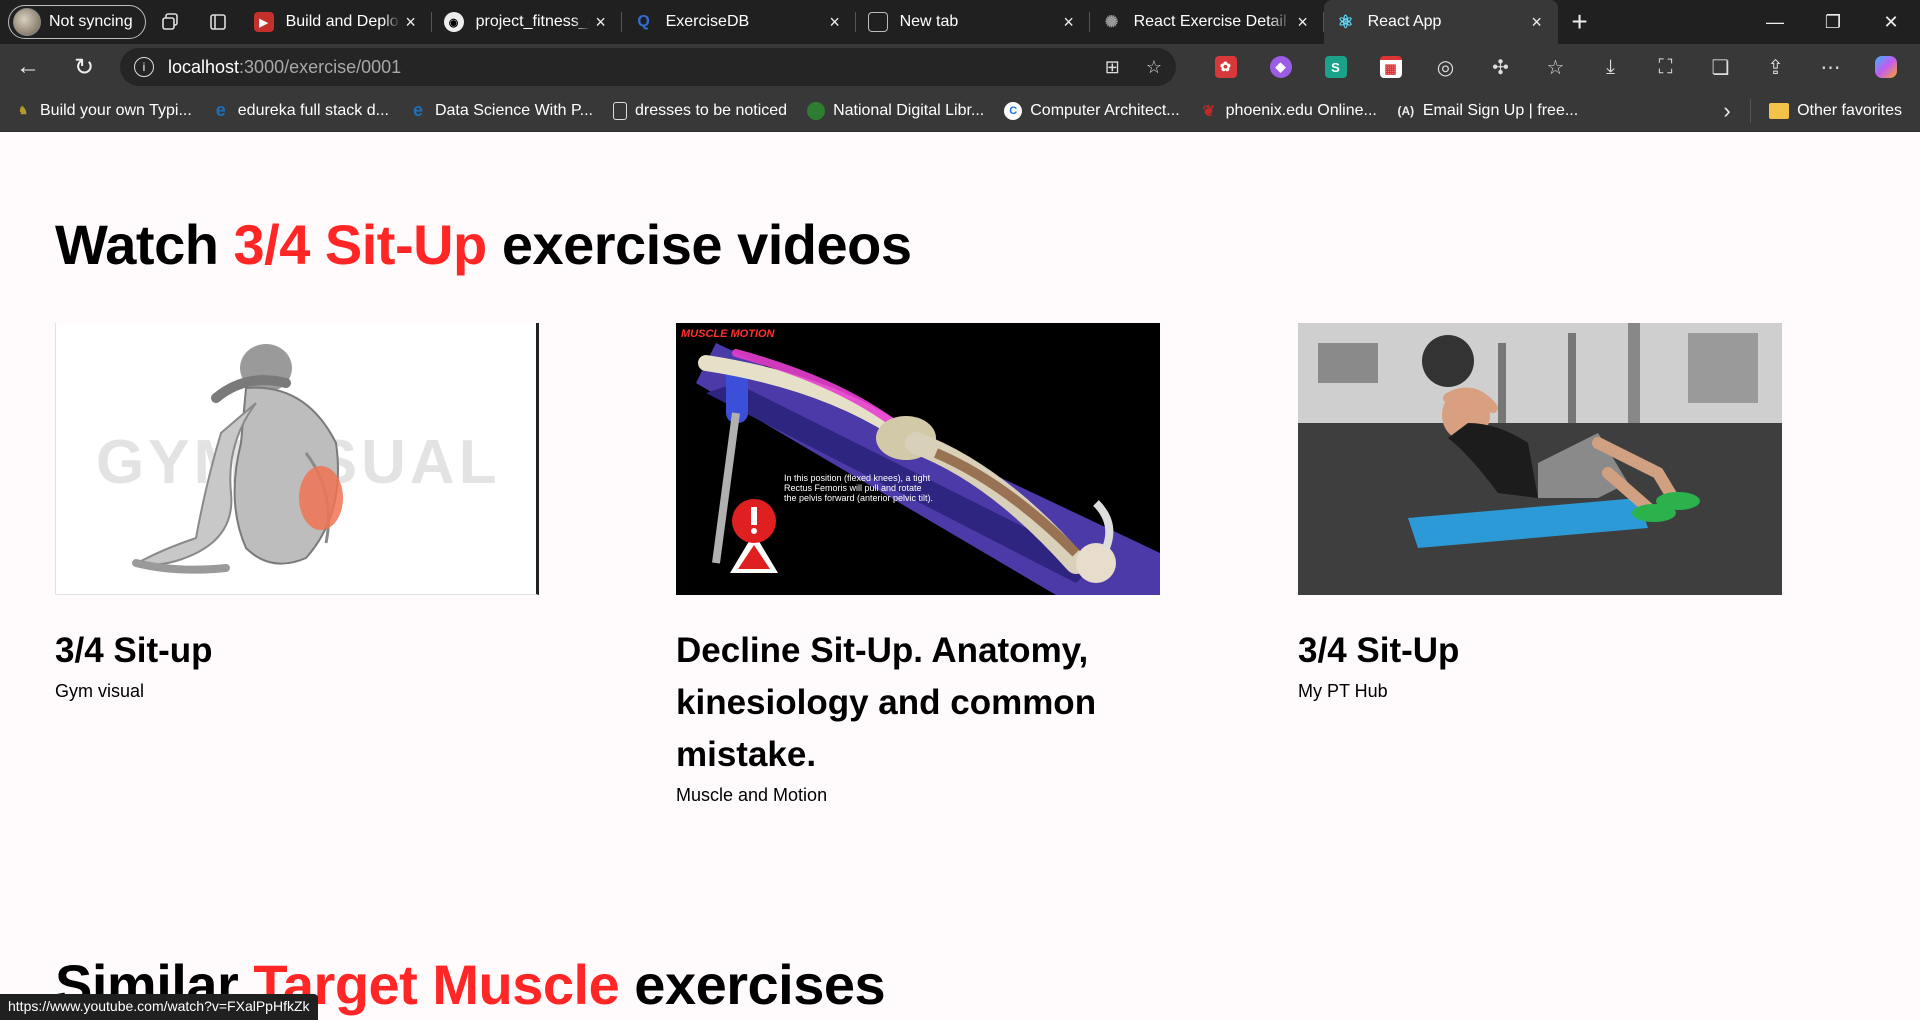 This screenshot has width=1920, height=1020. I want to click on video-channel: My PT Hub, so click(1343, 691).